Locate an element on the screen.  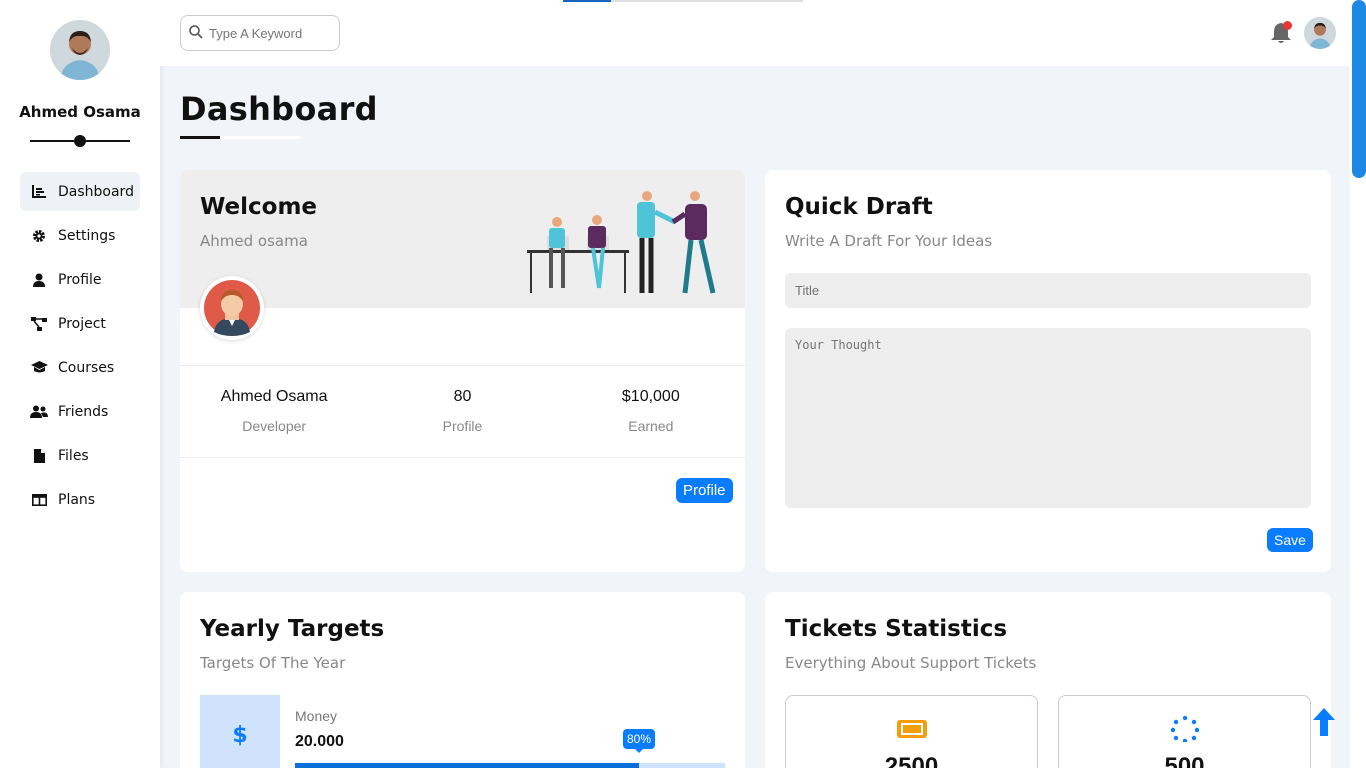
pending-stat-value: 500 is located at coordinates (1184, 760).